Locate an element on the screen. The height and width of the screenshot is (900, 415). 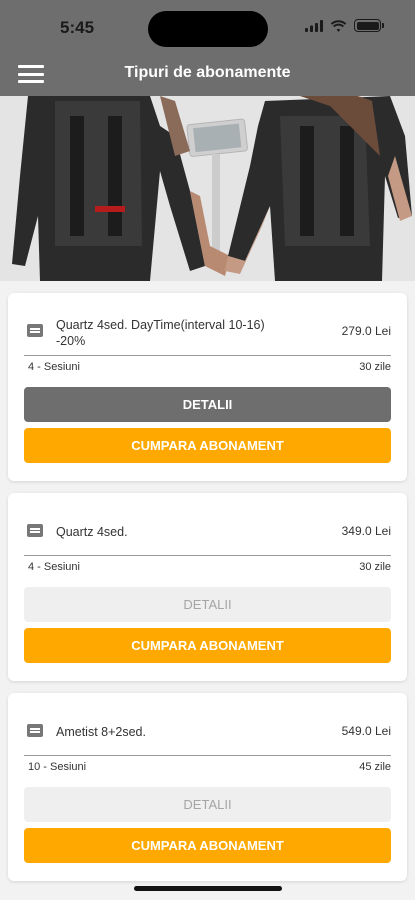
subscription-price: 279.0 Lei is located at coordinates (366, 331).